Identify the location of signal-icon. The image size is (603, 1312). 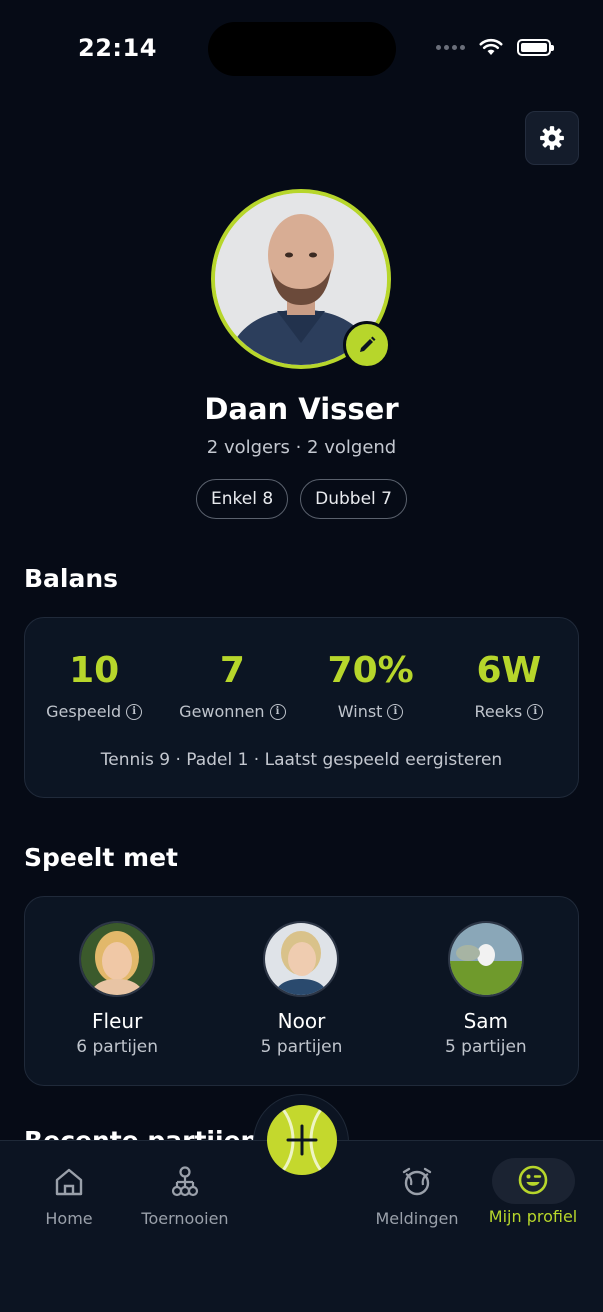
(450, 47).